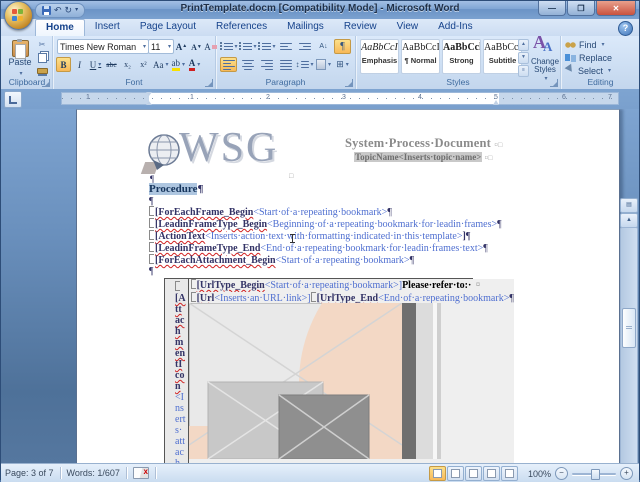 The height and width of the screenshot is (482, 640). What do you see at coordinates (46, 83) in the screenshot?
I see `clipboard-dialog-launcher` at bounding box center [46, 83].